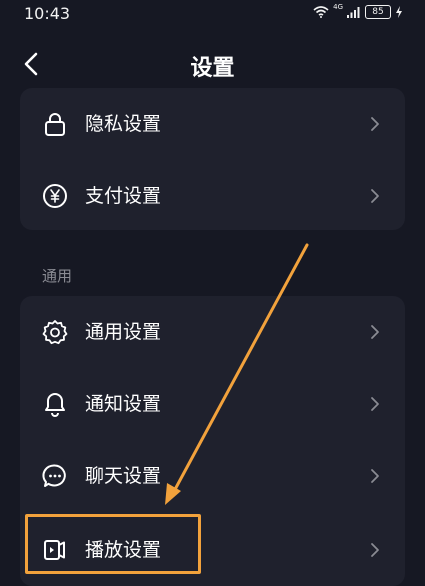 The image size is (425, 586). What do you see at coordinates (212, 124) in the screenshot?
I see `privacy-settings-item: 隐私设置` at bounding box center [212, 124].